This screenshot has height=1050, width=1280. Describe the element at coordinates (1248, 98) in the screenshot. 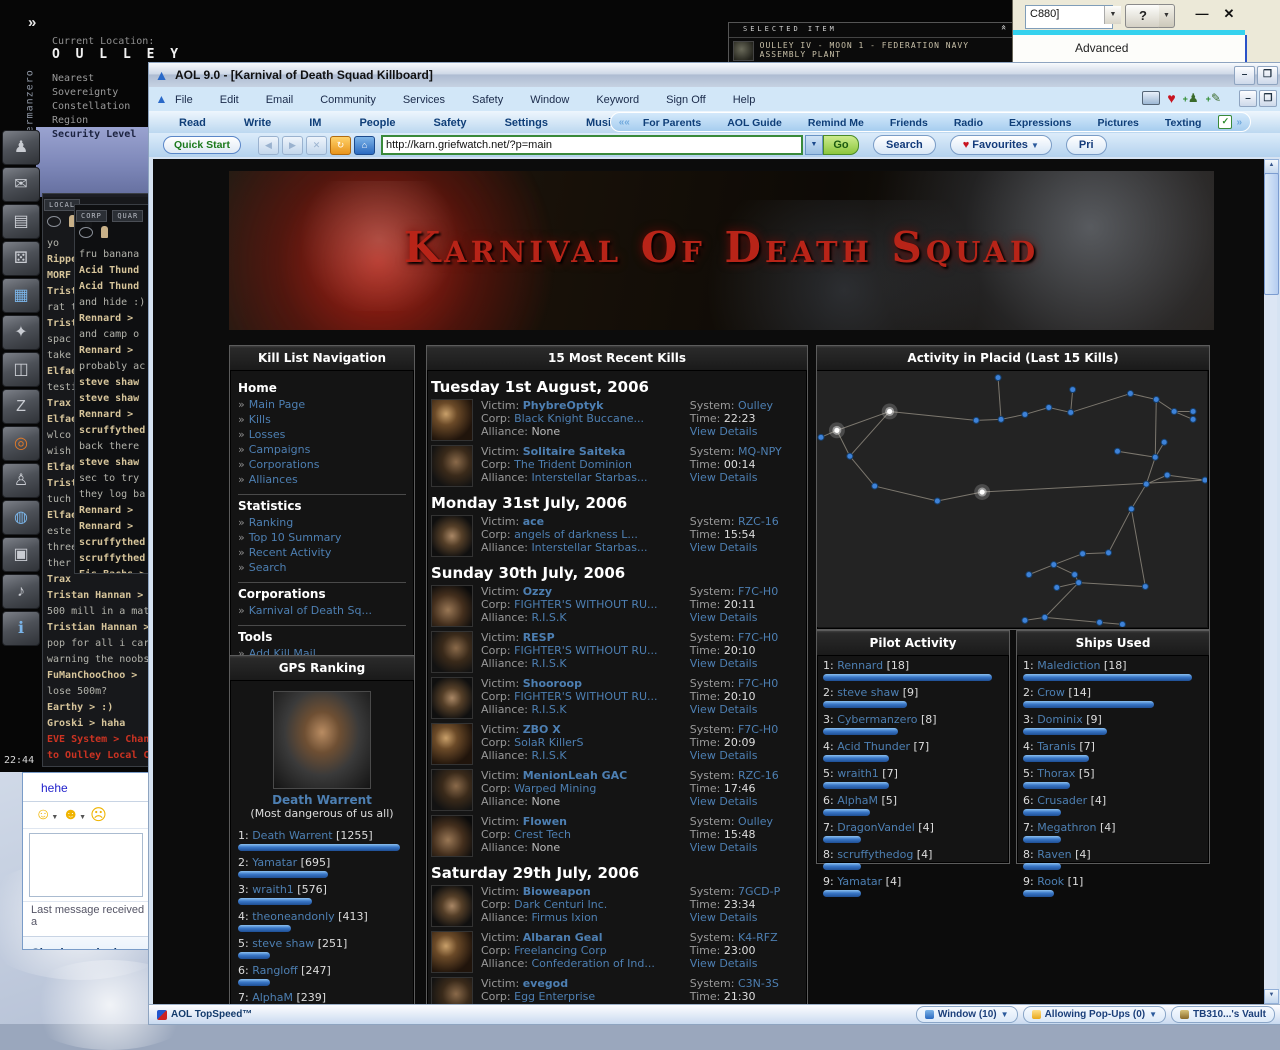

I see `child-minimize-button: –` at that location.